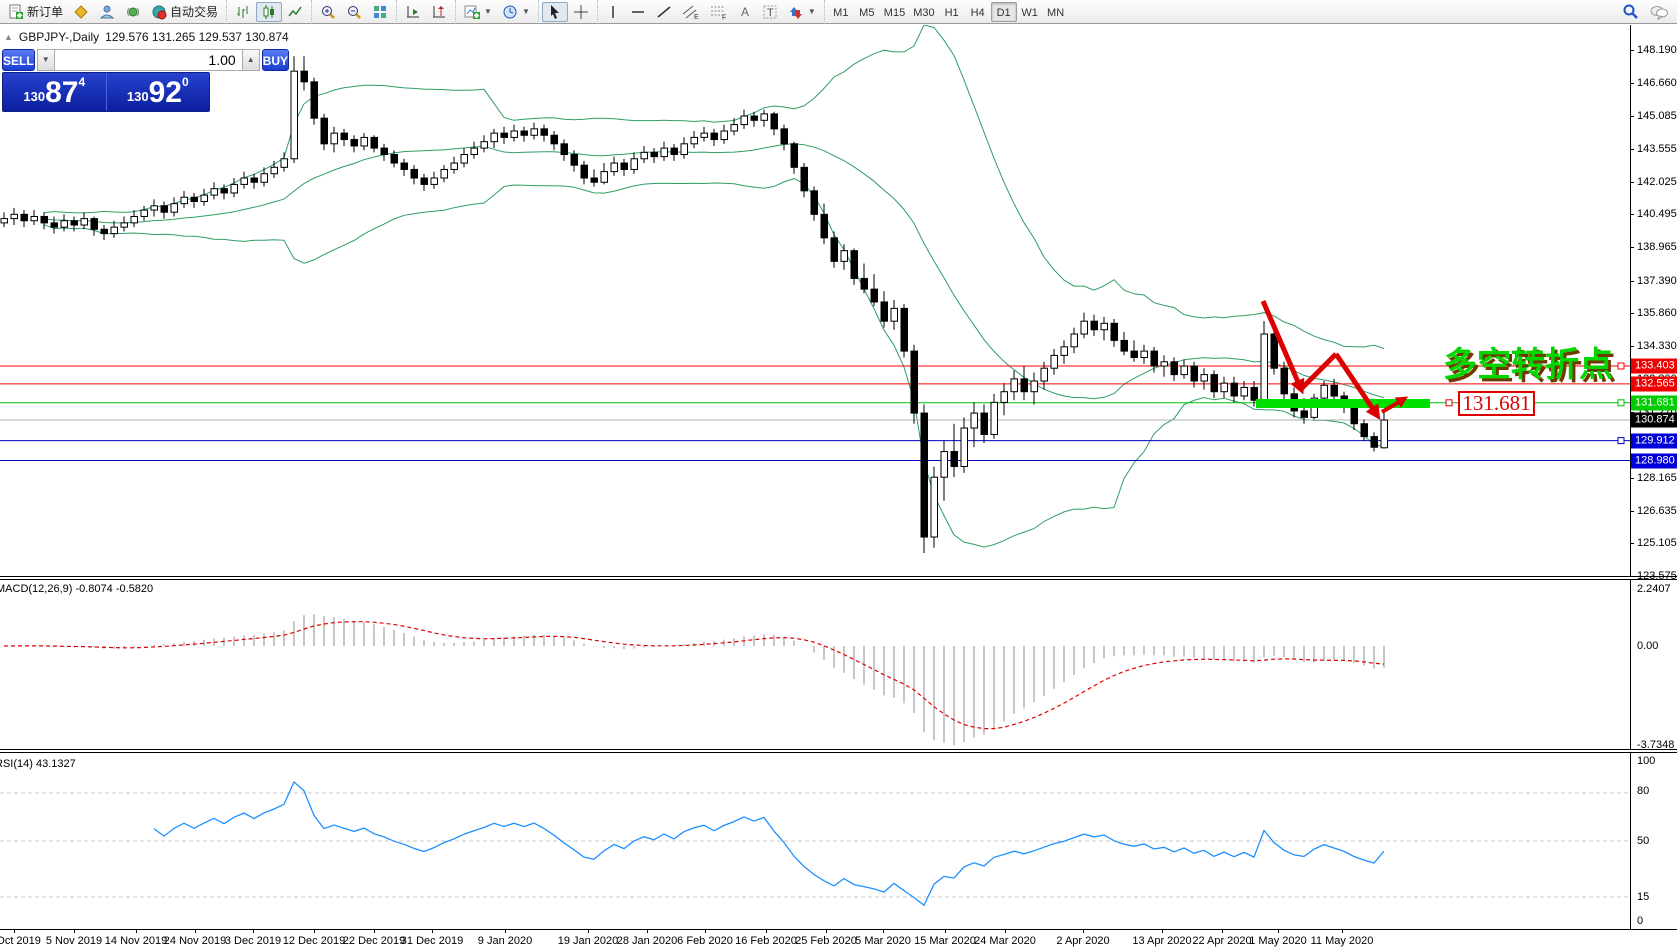 This screenshot has width=1677, height=950. Describe the element at coordinates (923, 12) in the screenshot. I see `timeframe-button-m30: M30` at that location.